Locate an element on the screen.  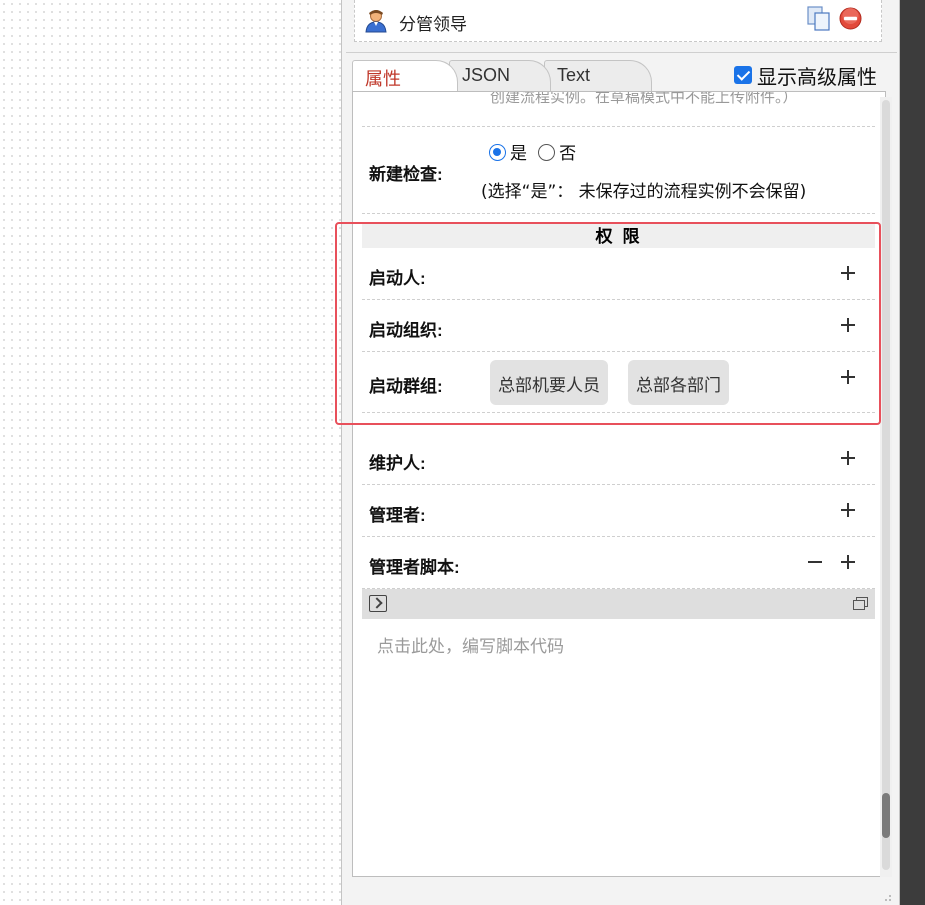
group-chip: 总部各部门 is located at coordinates (678, 382).